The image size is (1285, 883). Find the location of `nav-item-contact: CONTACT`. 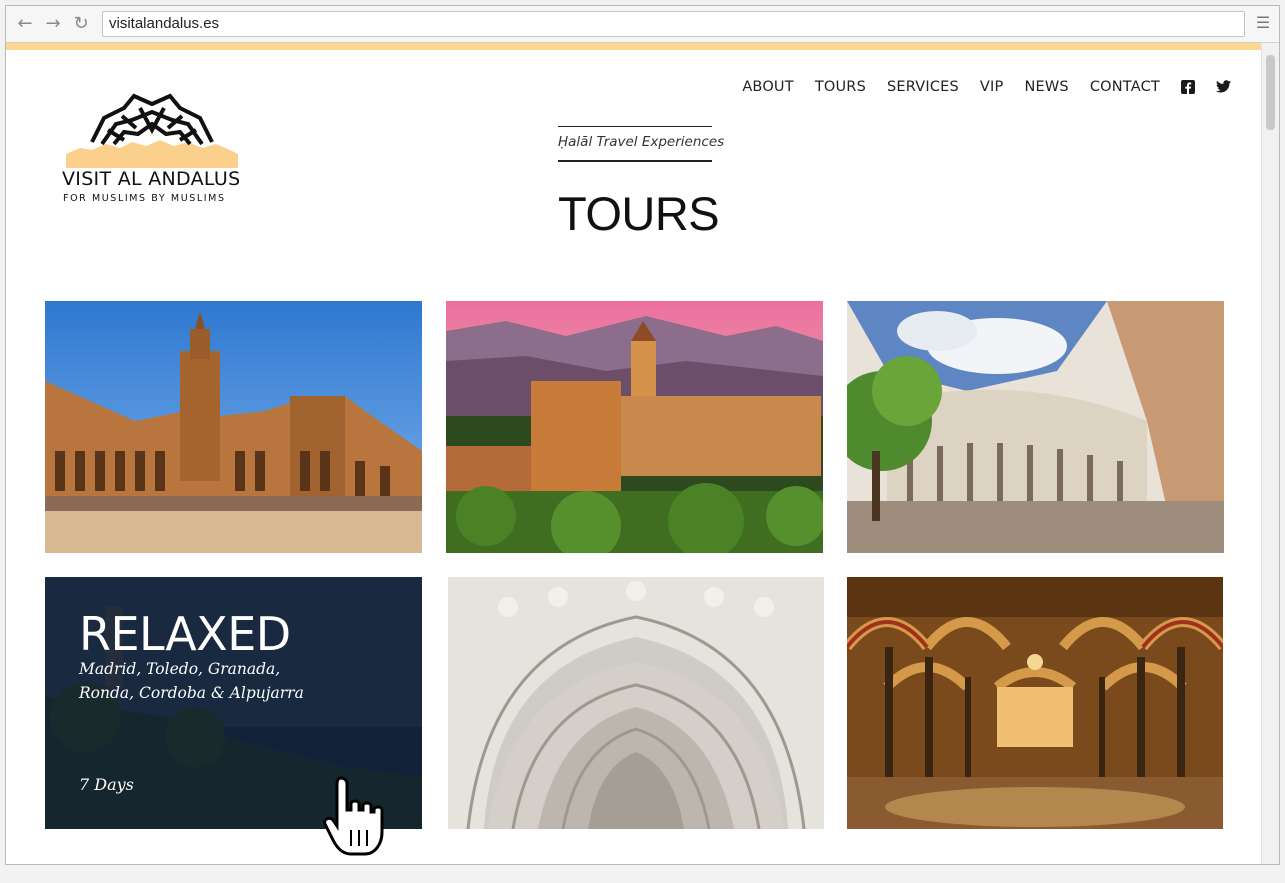

nav-item-contact: CONTACT is located at coordinates (1125, 87).